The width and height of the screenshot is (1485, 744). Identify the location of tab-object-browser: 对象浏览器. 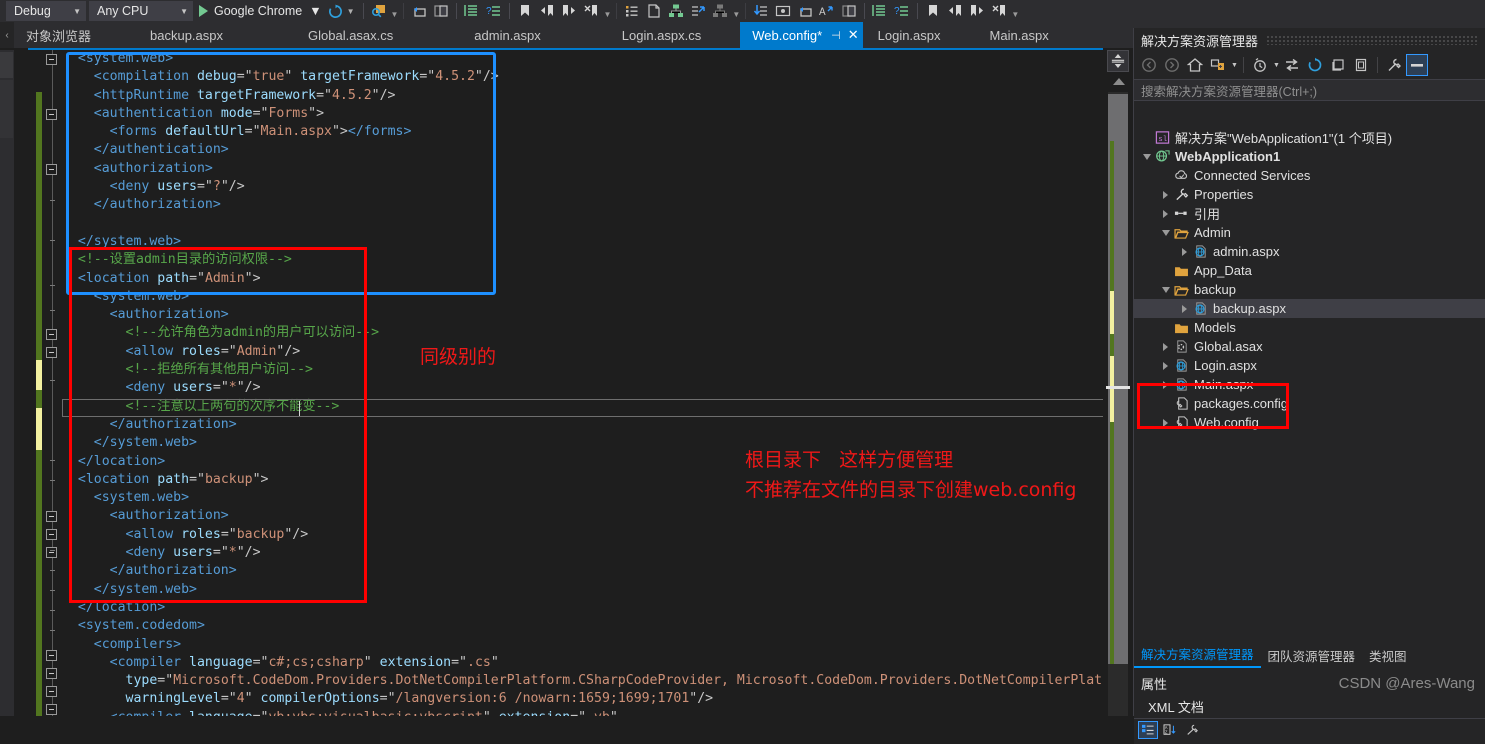
(59, 35).